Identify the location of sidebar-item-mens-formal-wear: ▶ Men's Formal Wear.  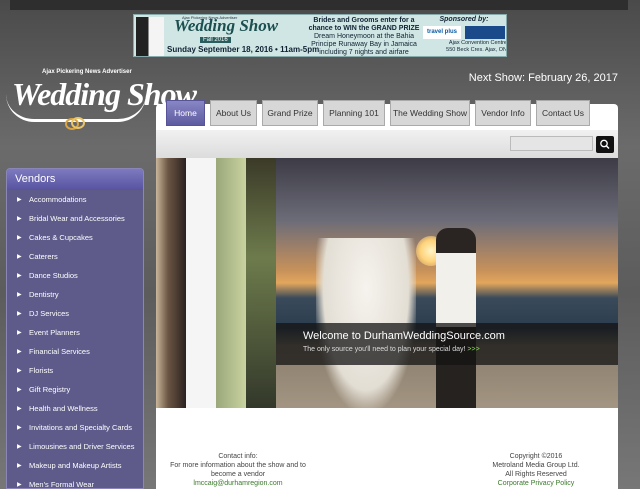
(75, 482).